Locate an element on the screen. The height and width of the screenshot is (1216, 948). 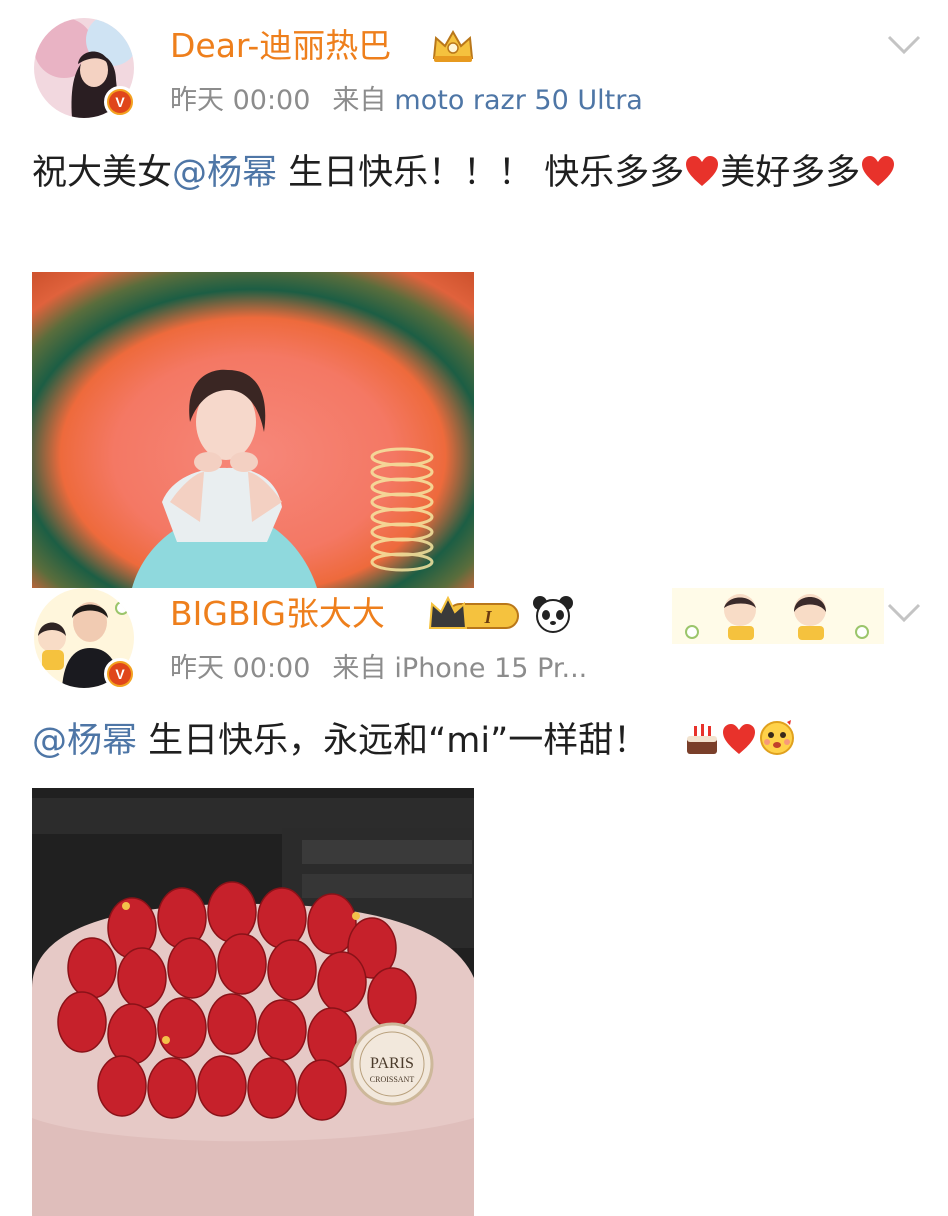
cake-icon is located at coordinates (702, 739).